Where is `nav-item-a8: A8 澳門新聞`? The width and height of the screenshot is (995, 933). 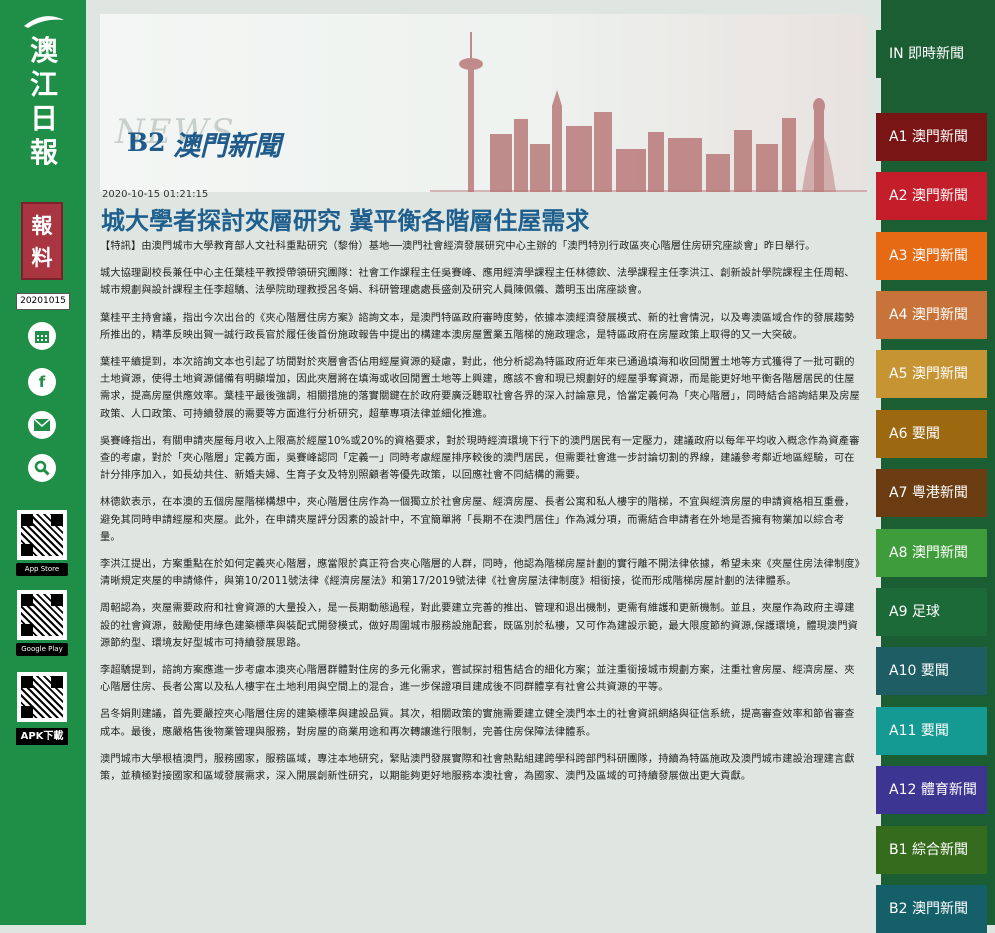 nav-item-a8: A8 澳門新聞 is located at coordinates (931, 553).